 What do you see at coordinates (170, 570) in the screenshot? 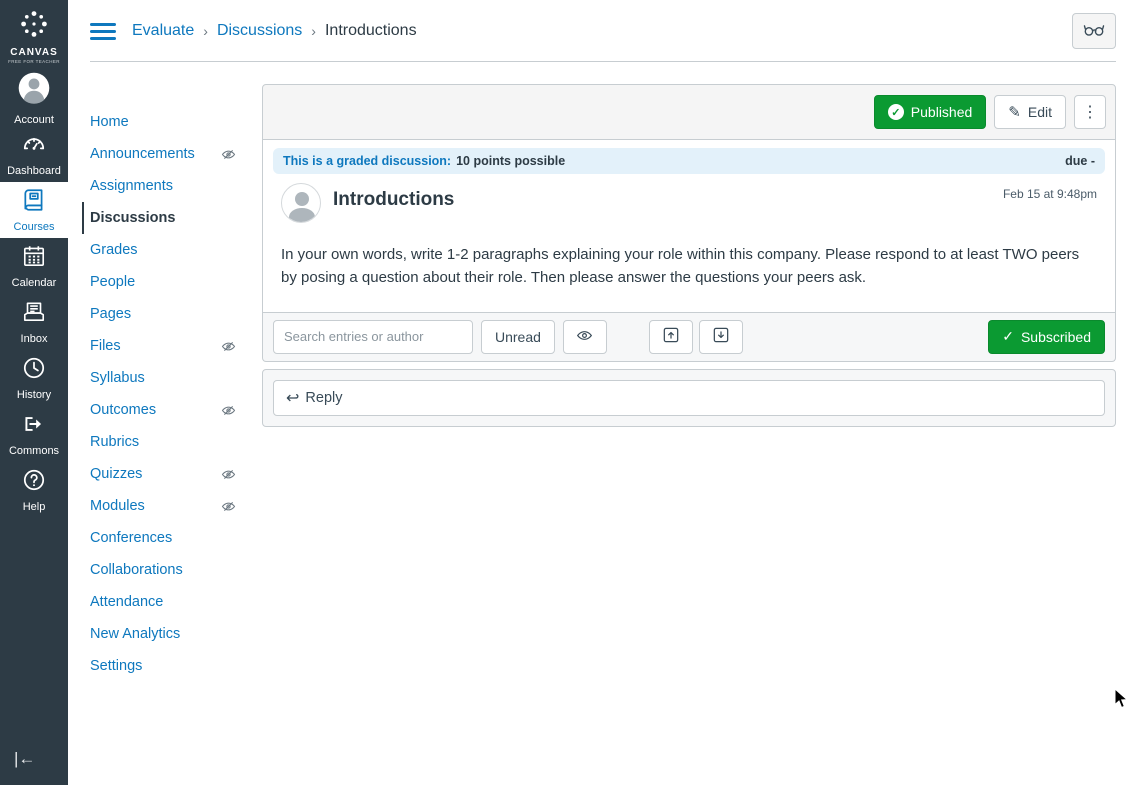
I see `course-nav-item-collaborations: Collaborations` at bounding box center [170, 570].